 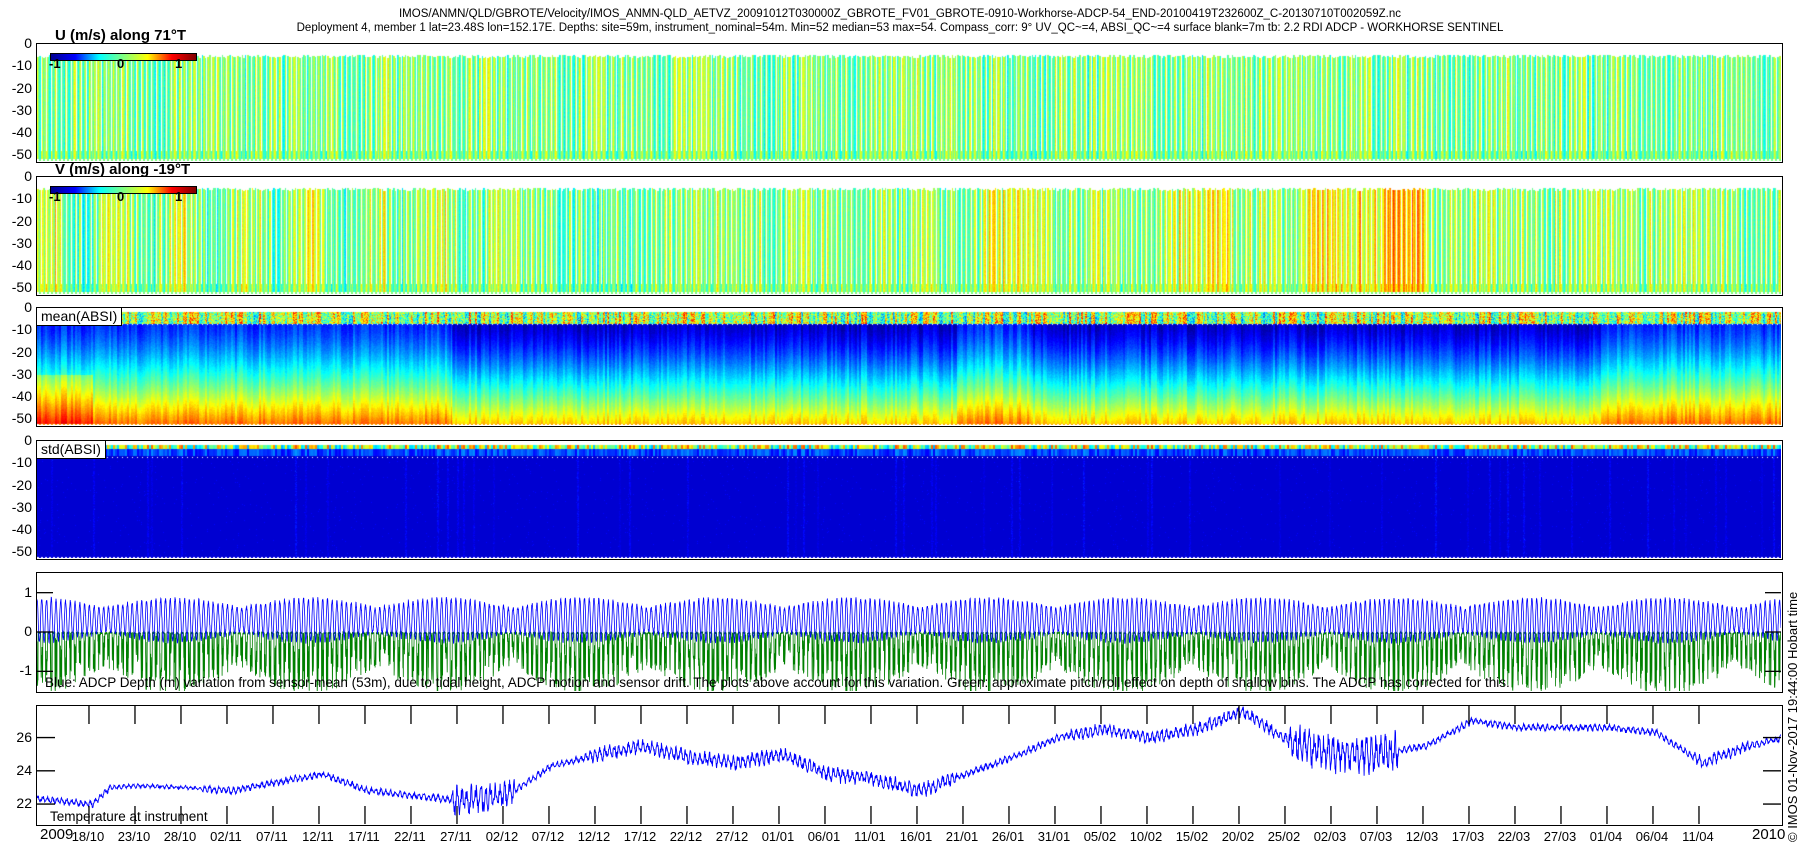 What do you see at coordinates (1146, 836) in the screenshot?
I see `x-tick-label: 10/02` at bounding box center [1146, 836].